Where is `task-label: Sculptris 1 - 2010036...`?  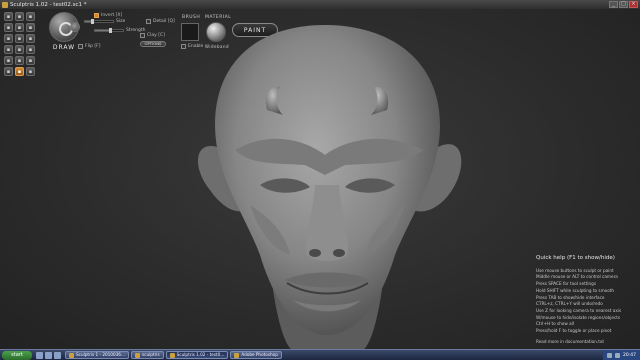
task-label: Sculptris 1 - 2010036... is located at coordinates (100, 354).